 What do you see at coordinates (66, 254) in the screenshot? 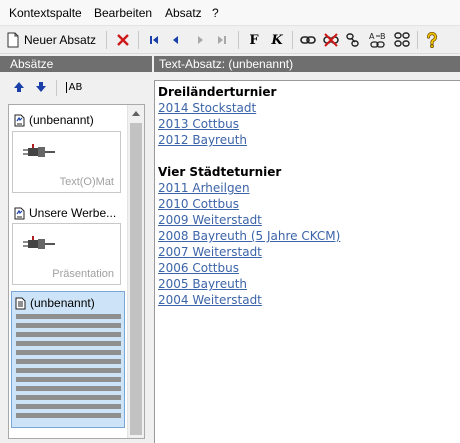
I see `paragraph-preview-2: Präsentation` at bounding box center [66, 254].